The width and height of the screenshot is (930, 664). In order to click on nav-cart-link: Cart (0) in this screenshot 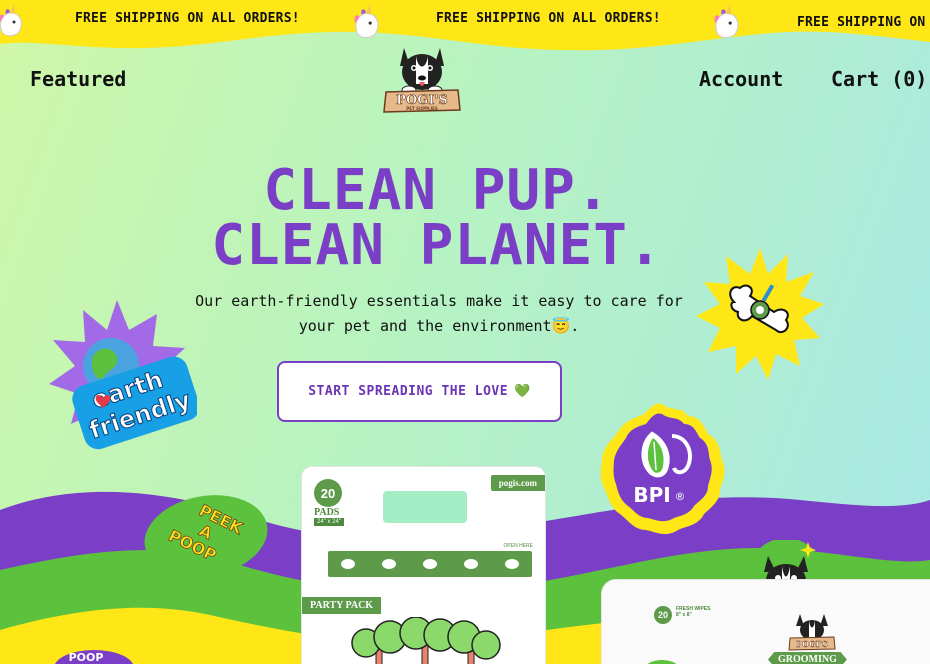, I will do `click(879, 79)`.